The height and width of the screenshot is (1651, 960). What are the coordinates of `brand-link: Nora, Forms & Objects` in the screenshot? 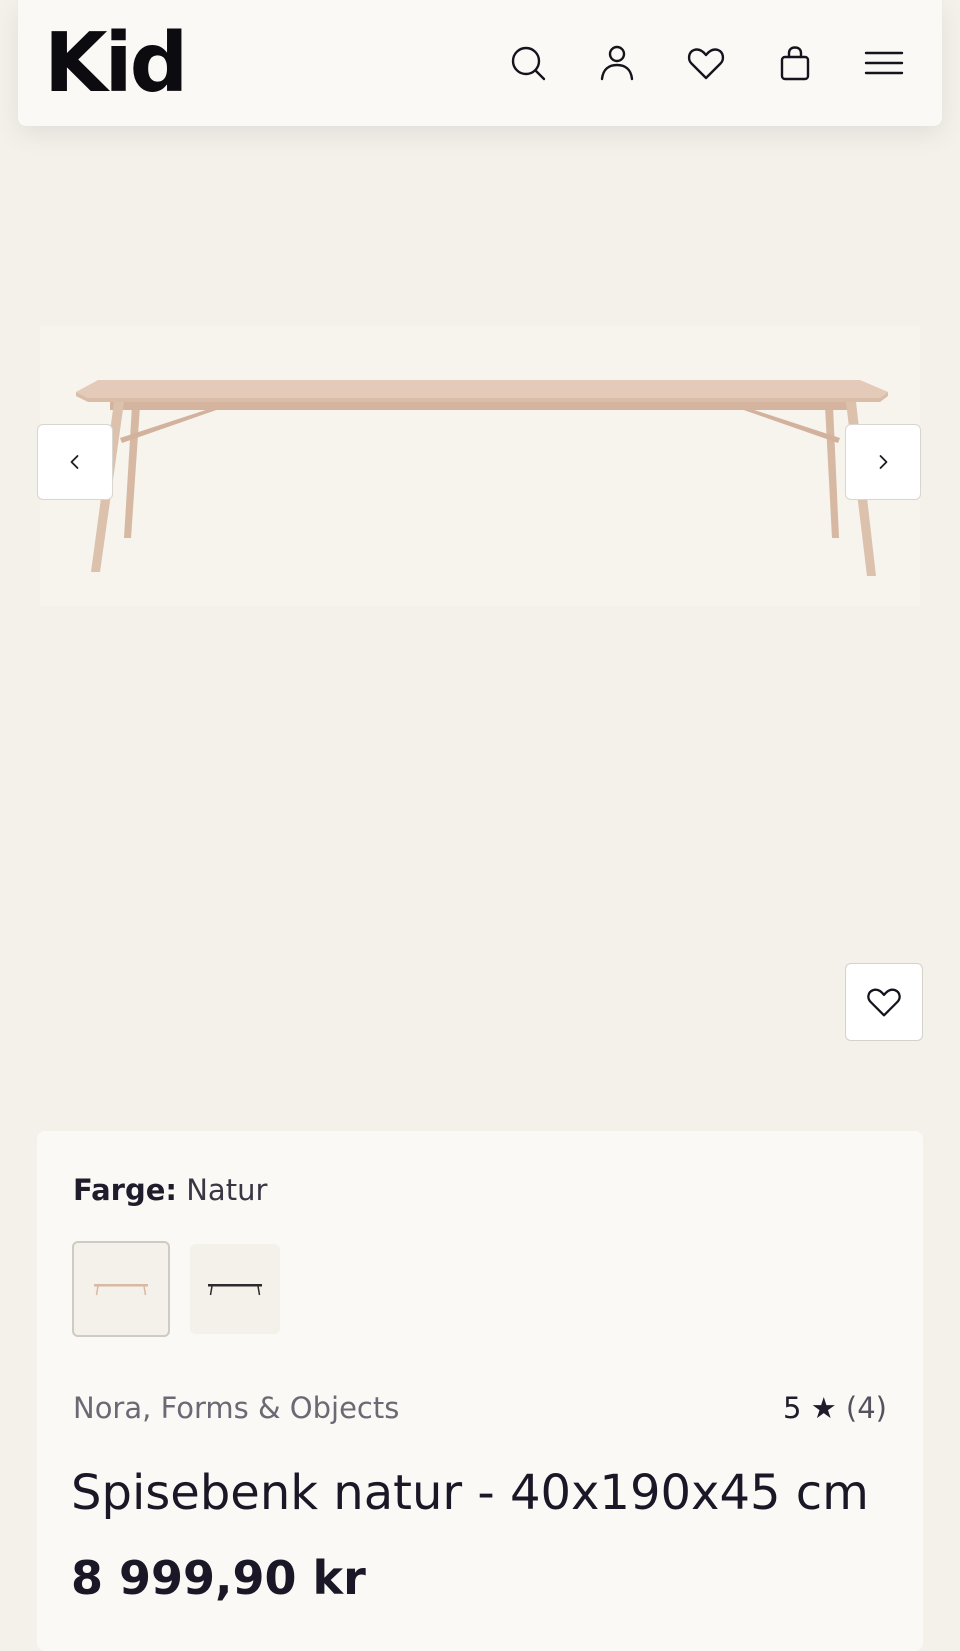 It's located at (236, 1408).